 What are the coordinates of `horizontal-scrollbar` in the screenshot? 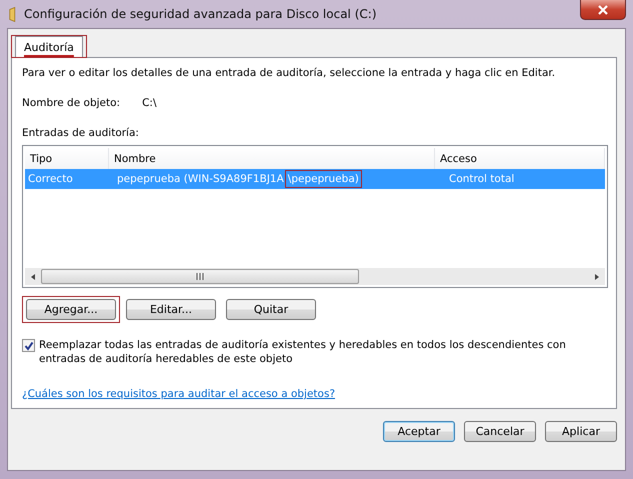 It's located at (315, 276).